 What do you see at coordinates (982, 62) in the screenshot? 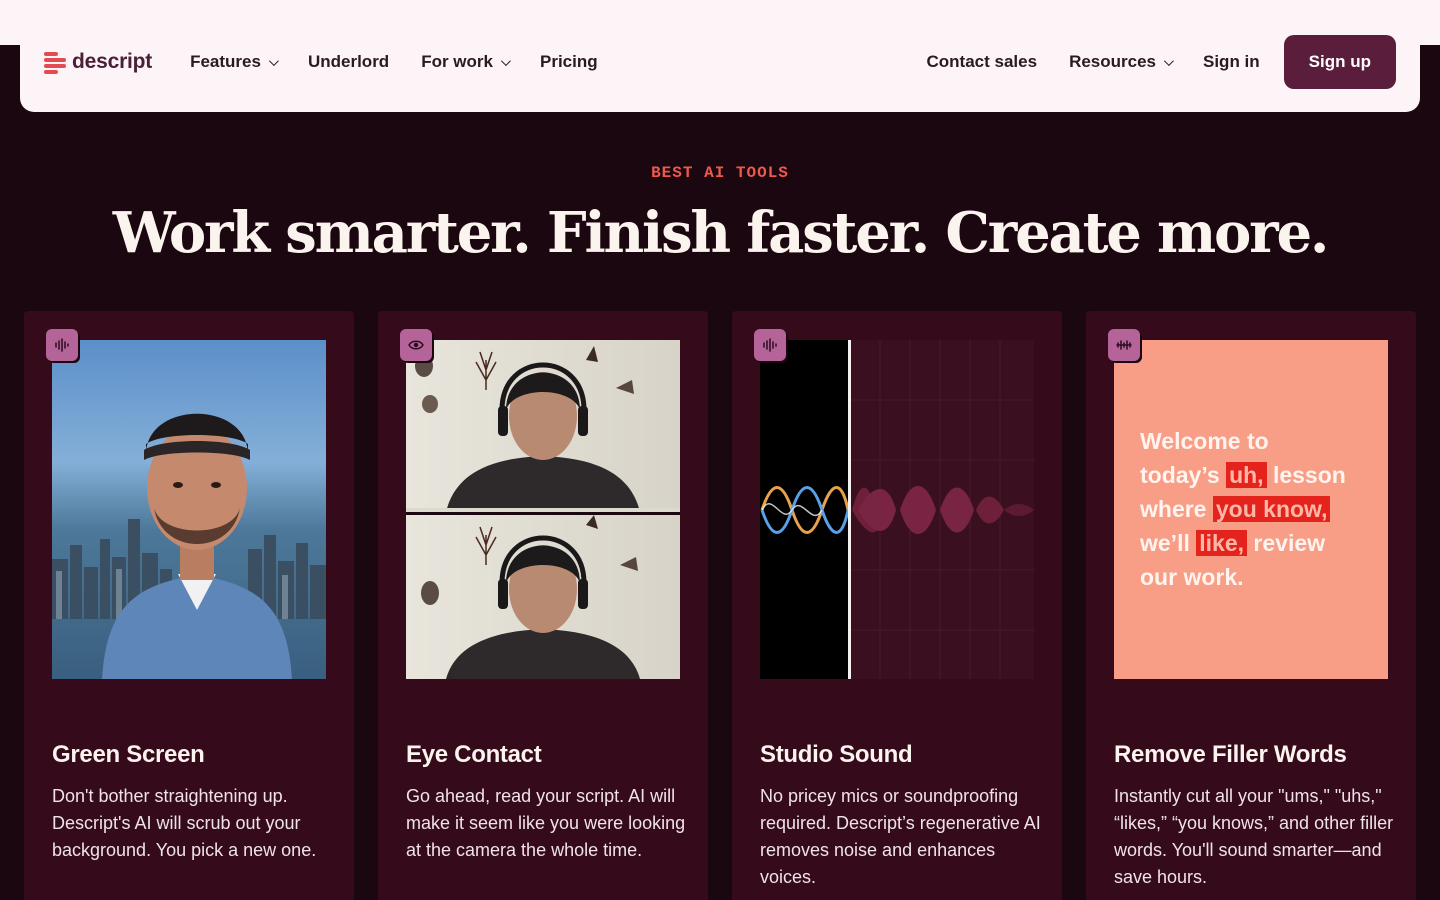
I see `contact-sales-link: Contact sales` at bounding box center [982, 62].